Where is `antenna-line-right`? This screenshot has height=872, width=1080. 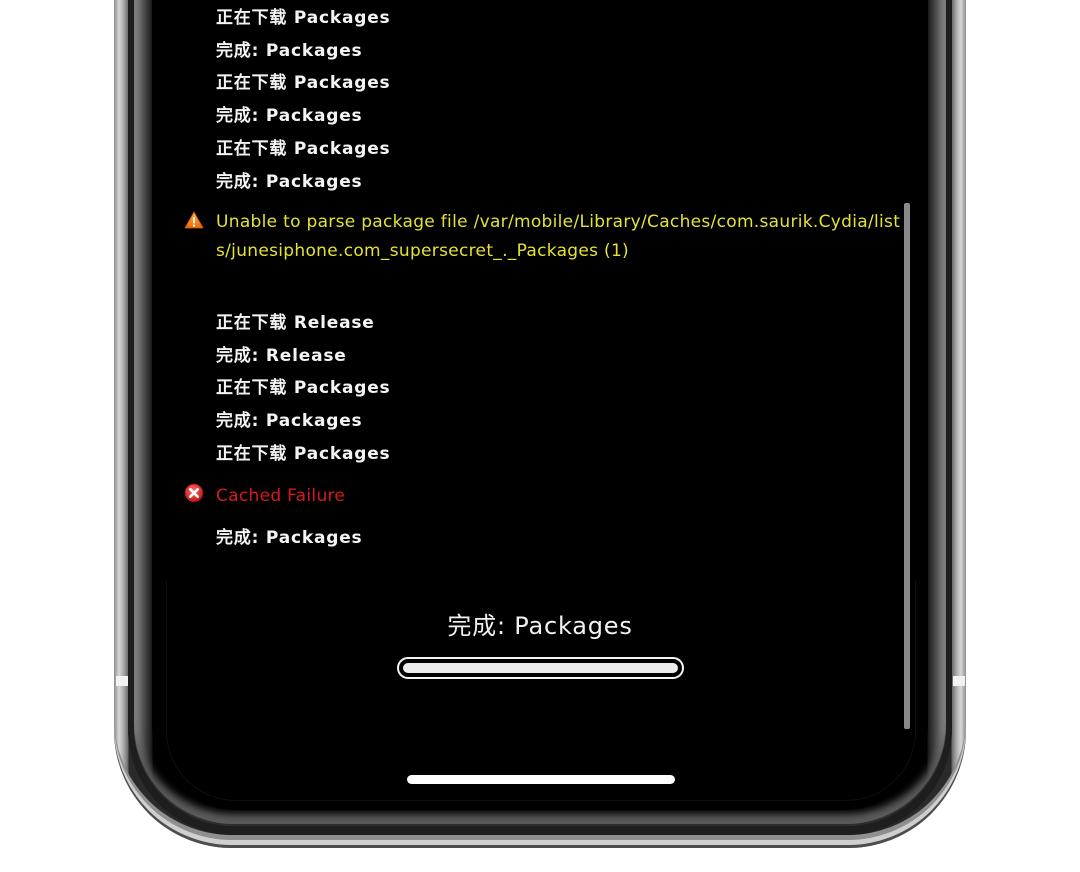 antenna-line-right is located at coordinates (959, 681).